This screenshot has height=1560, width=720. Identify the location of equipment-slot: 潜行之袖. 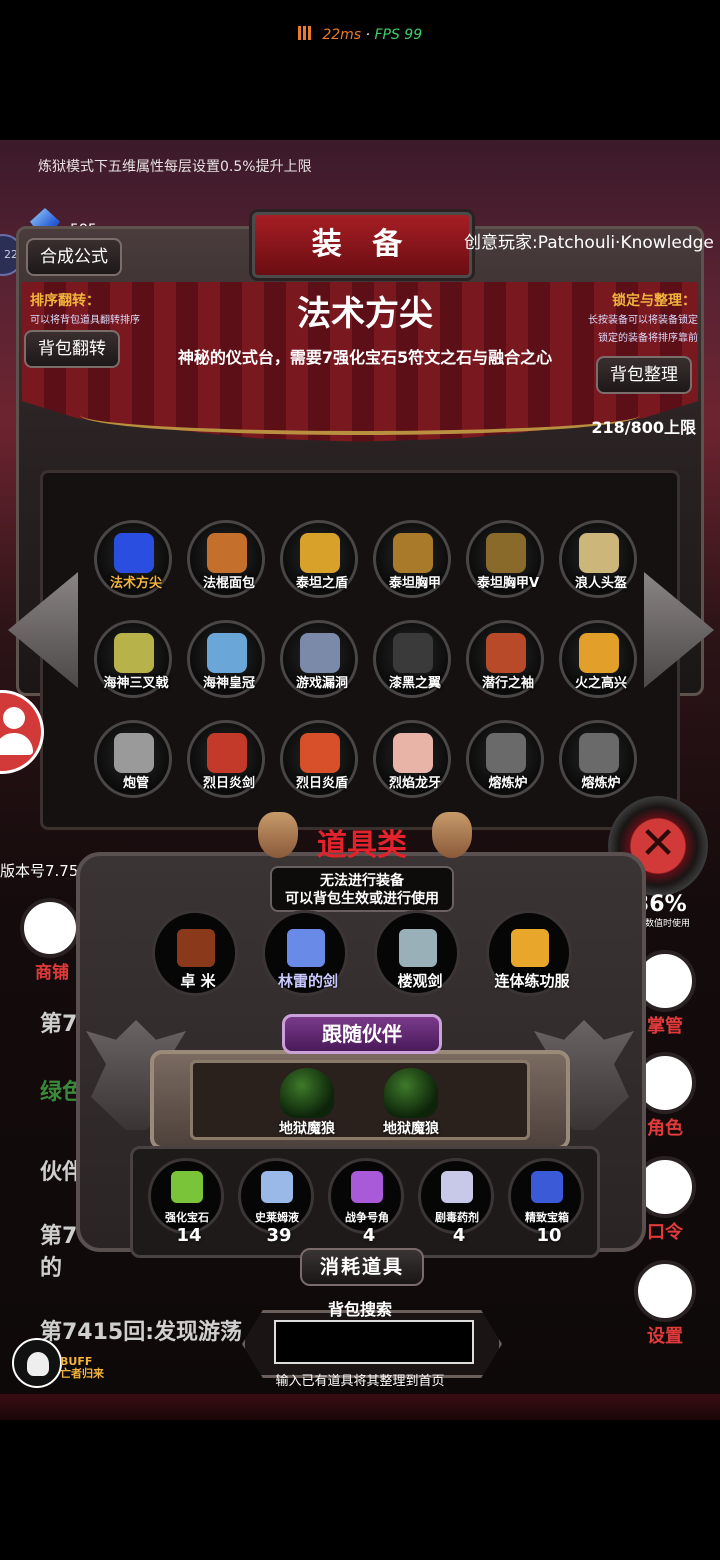
(505, 659).